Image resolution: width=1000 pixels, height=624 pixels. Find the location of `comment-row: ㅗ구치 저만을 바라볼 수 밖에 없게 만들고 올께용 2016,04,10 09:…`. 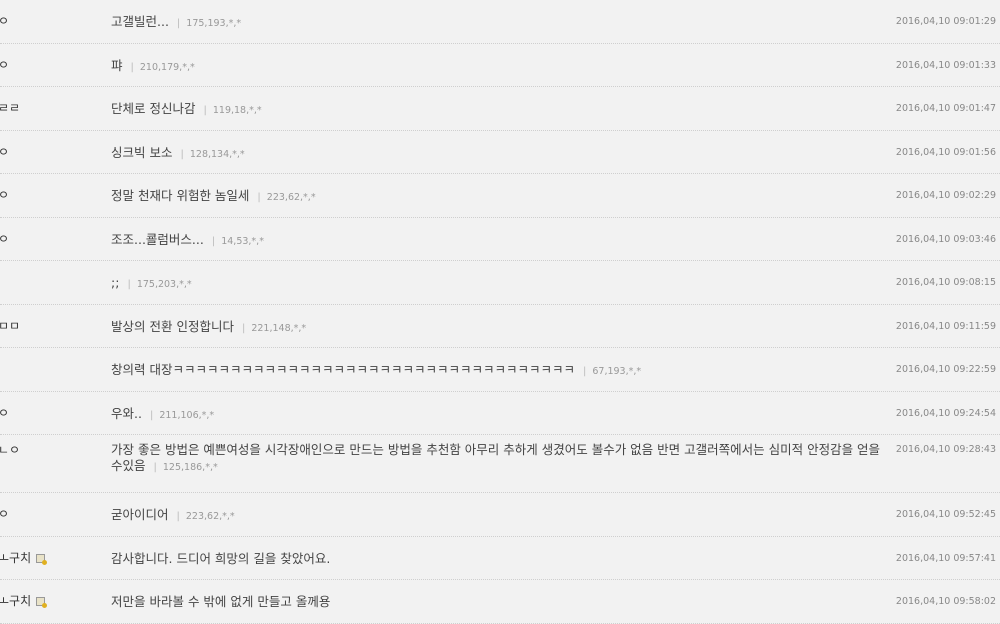

comment-row: ㅗ구치 저만을 바라볼 수 밖에 없게 만들고 올께용 2016,04,10 09:… is located at coordinates (500, 602).